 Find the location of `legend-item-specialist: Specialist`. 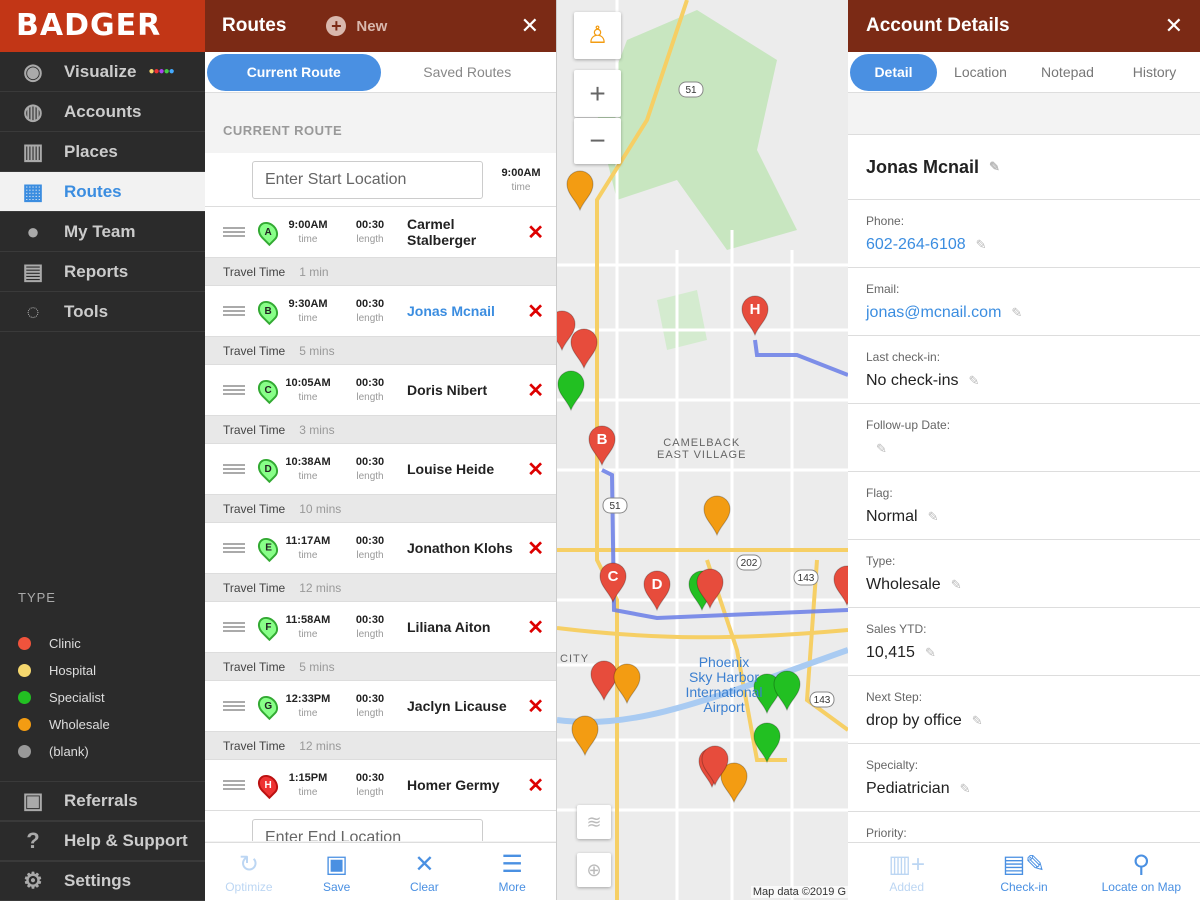

legend-item-specialist: Specialist is located at coordinates (61, 697).